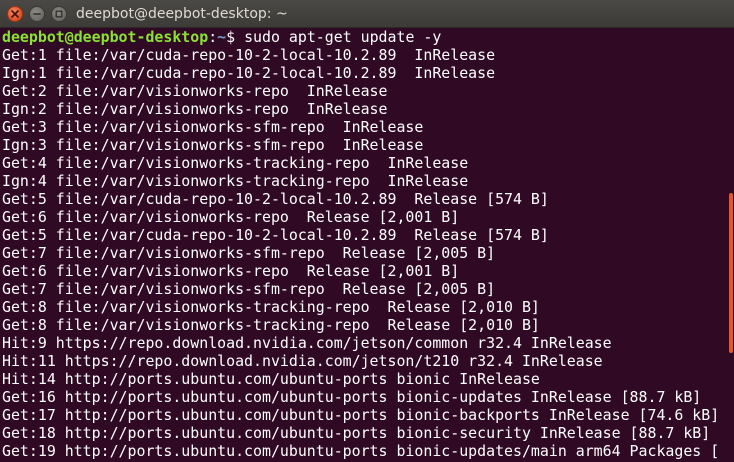 This screenshot has height=462, width=734. What do you see at coordinates (731, 273) in the screenshot?
I see `scrollbar-thumb` at bounding box center [731, 273].